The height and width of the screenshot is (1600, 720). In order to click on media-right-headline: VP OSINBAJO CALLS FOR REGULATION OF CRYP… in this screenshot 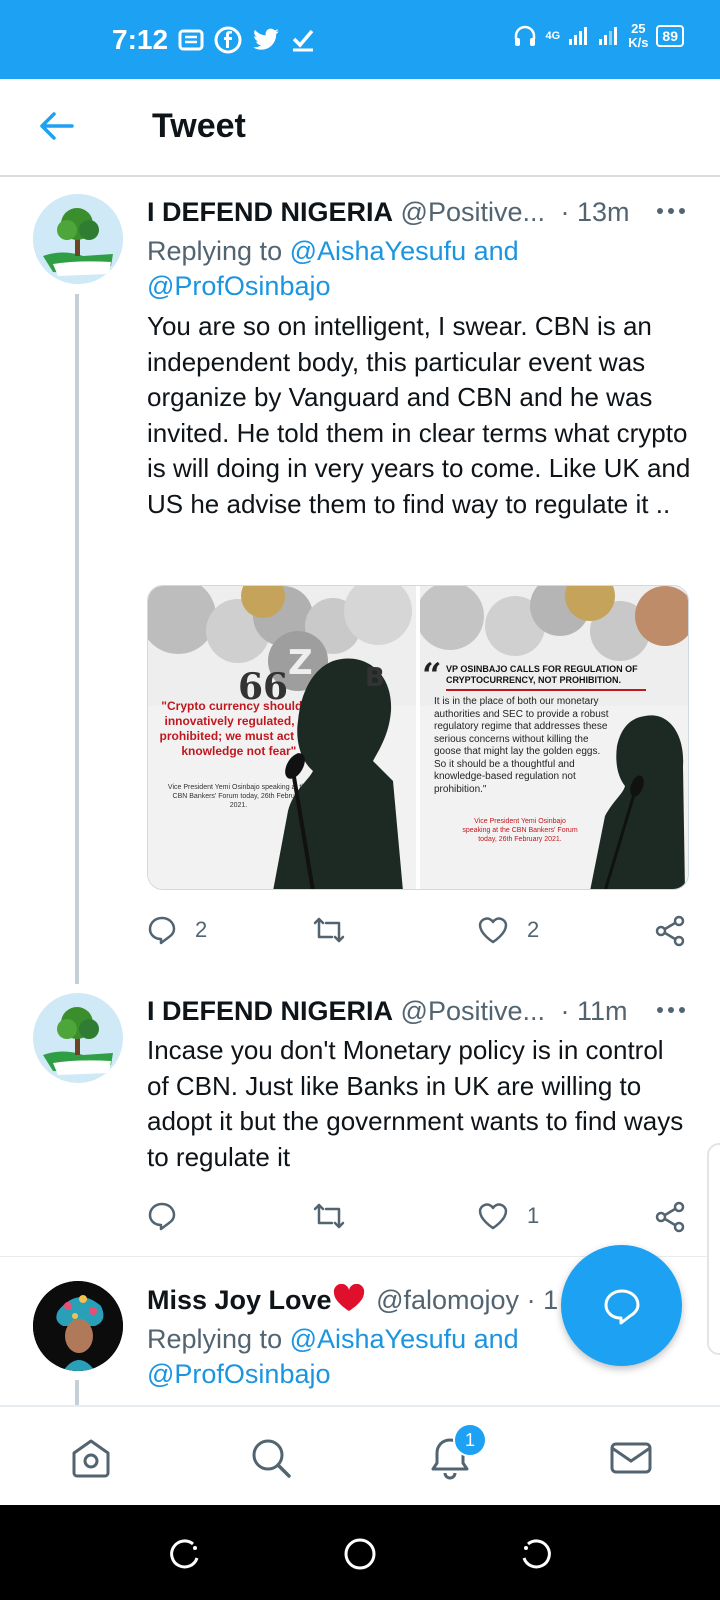, I will do `click(546, 677)`.